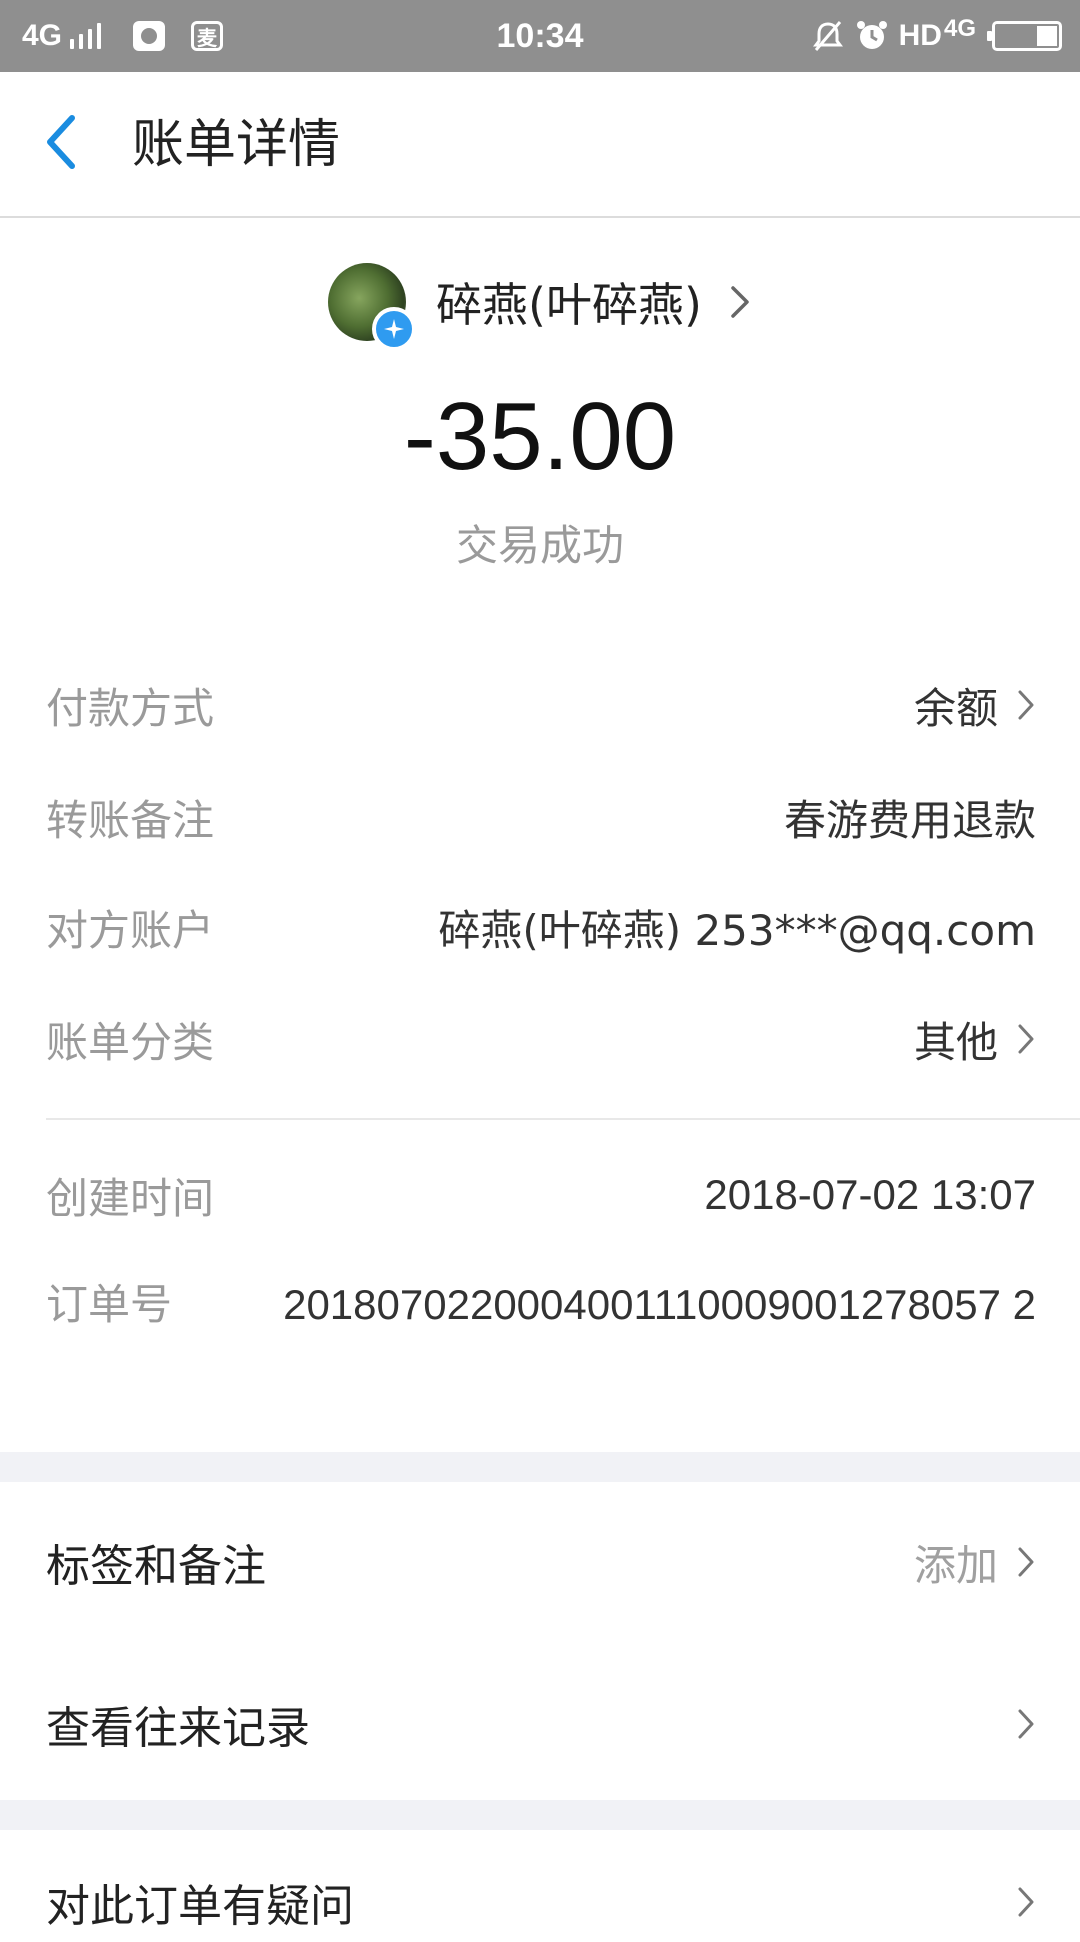 Image resolution: width=1080 pixels, height=1942 pixels. What do you see at coordinates (909, 820) in the screenshot?
I see `transfer-note-value: 春游费用退款` at bounding box center [909, 820].